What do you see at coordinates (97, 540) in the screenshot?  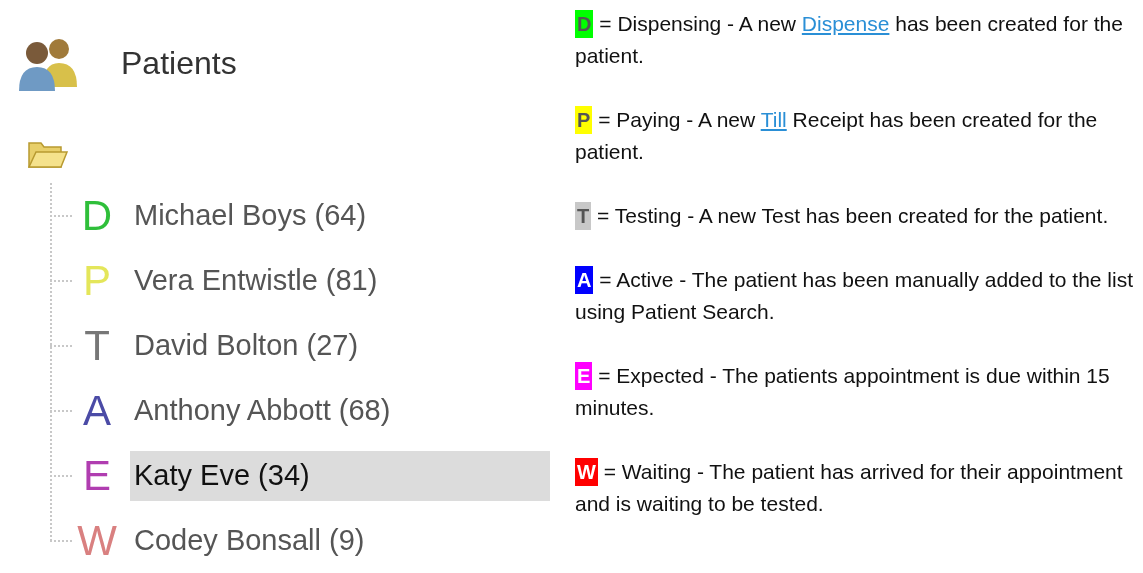 I see `status-letter: W` at bounding box center [97, 540].